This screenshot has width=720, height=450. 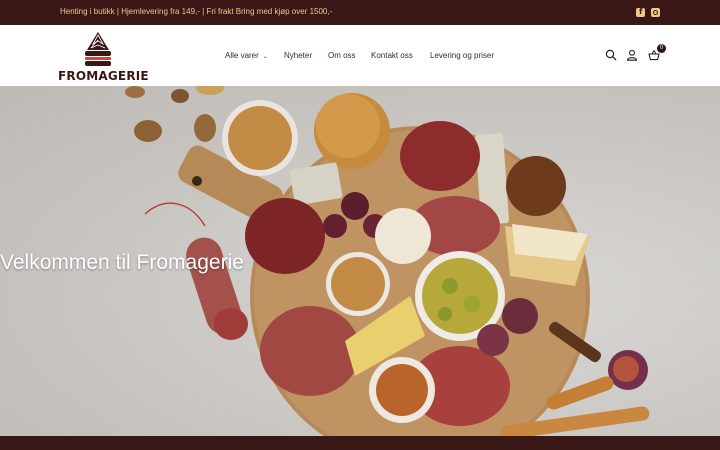 I want to click on search-icon, so click(x=611, y=55).